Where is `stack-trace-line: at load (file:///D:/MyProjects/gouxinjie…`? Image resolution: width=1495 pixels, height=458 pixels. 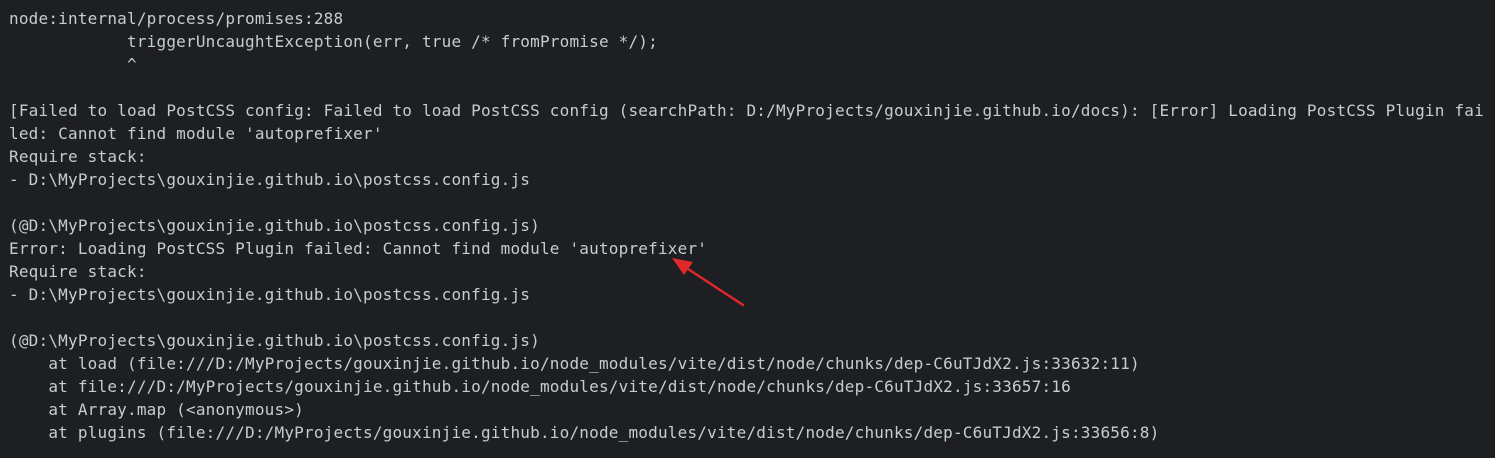
stack-trace-line: at load (file:///D:/MyProjects/gouxinjie… is located at coordinates (574, 363).